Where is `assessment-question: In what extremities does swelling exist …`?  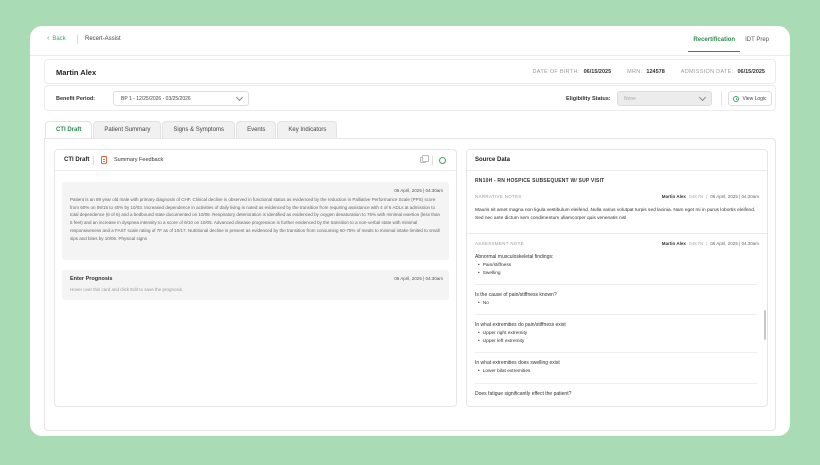
assessment-question: In what extremities does swelling exist … is located at coordinates (616, 367).